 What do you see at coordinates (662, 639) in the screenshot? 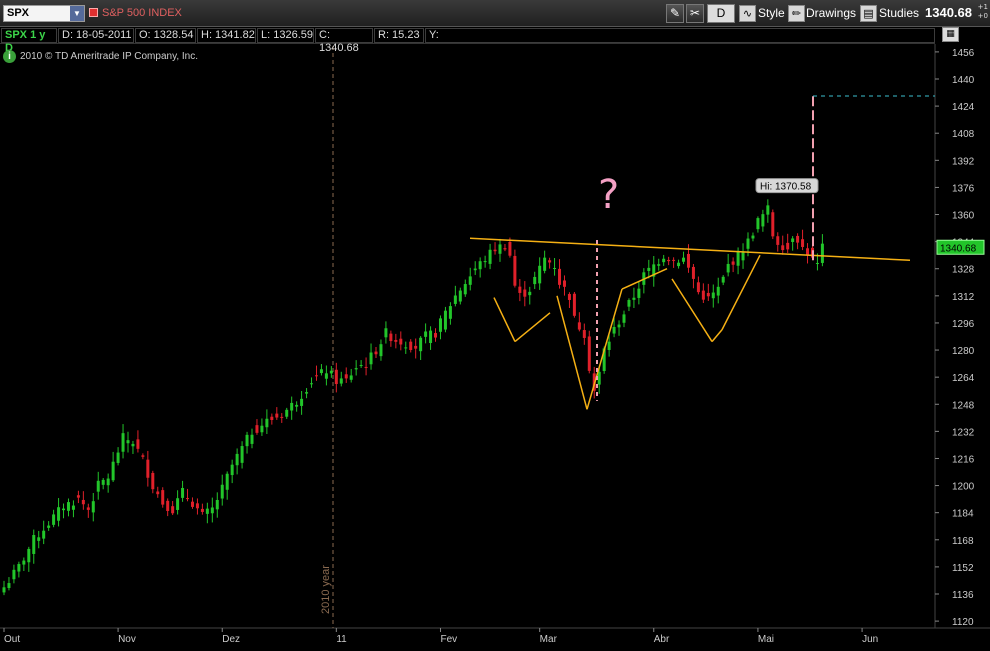
I see `x-tick-label: Abr` at bounding box center [662, 639].